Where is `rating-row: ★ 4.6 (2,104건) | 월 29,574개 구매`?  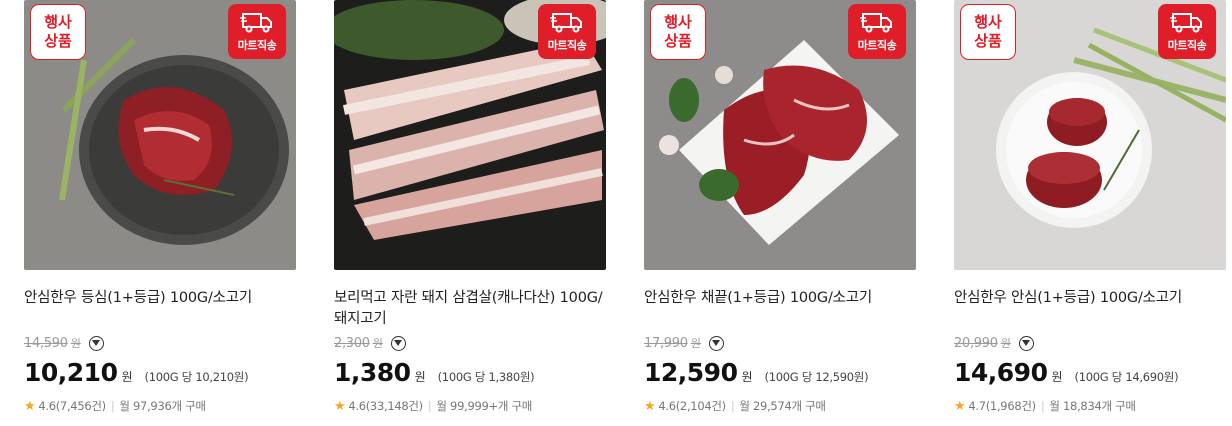 rating-row: ★ 4.6 (2,104건) | 월 29,574개 구매 is located at coordinates (735, 406).